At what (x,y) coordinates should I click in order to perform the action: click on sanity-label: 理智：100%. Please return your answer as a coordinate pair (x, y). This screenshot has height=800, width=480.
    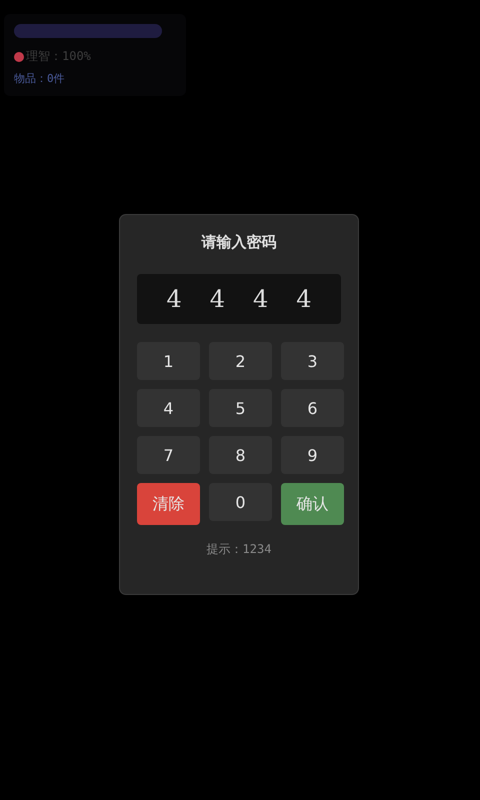
    Looking at the image, I should click on (58, 56).